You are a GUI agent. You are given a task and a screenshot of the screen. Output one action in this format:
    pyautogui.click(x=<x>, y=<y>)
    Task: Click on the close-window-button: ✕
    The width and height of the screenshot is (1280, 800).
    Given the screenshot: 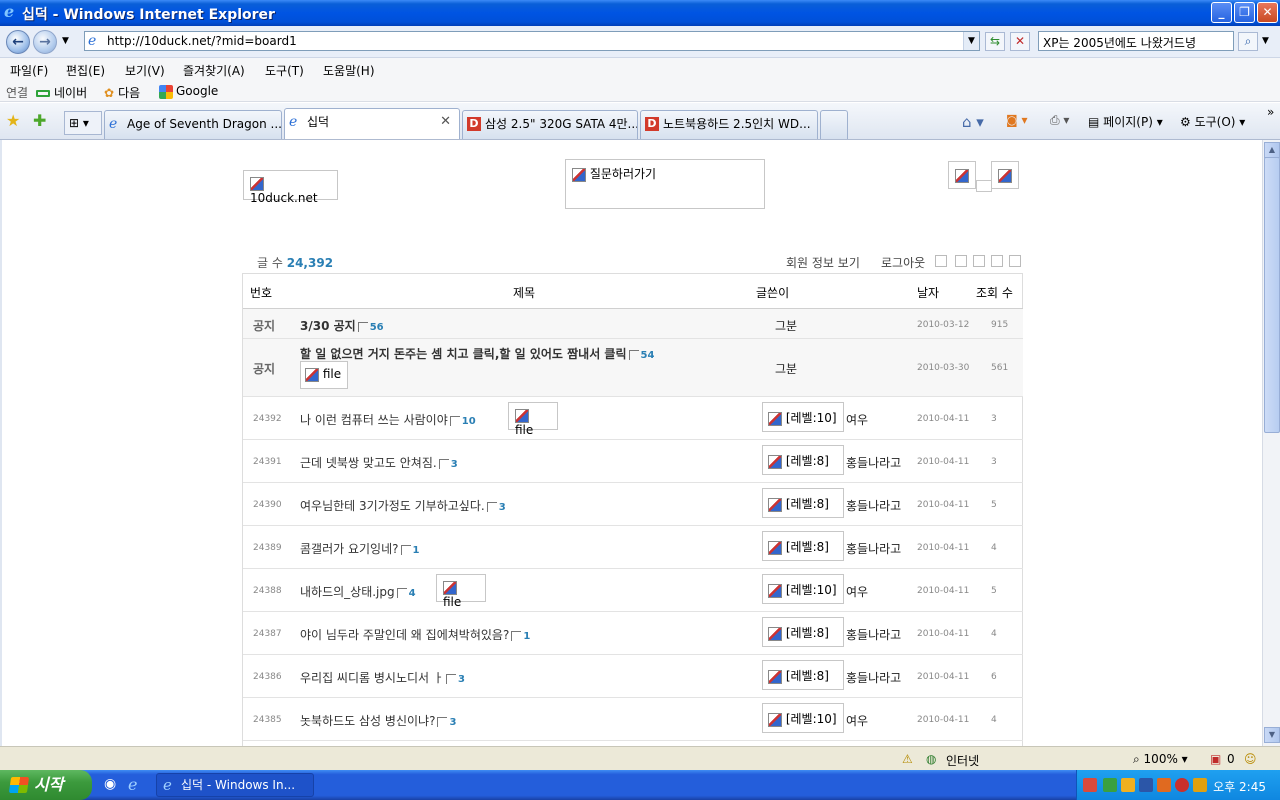 What is the action you would take?
    pyautogui.click(x=1267, y=12)
    